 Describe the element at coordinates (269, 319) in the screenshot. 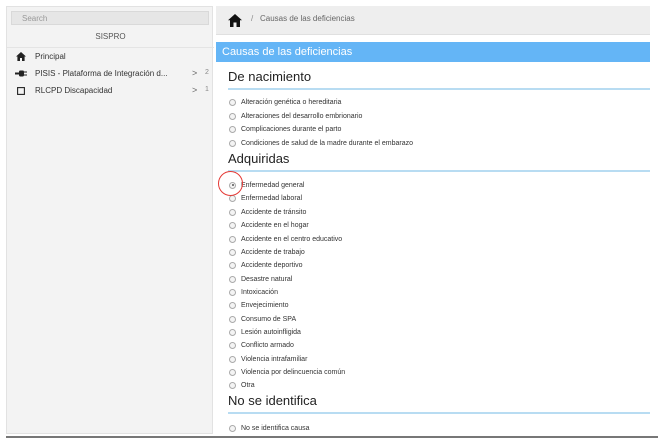

I see `radio-label: Consumo de SPA` at that location.